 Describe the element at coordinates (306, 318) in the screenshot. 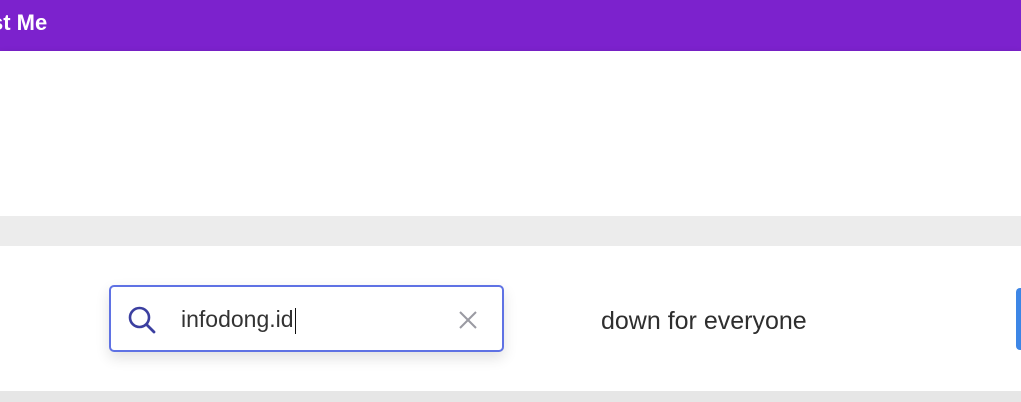

I see `domain-search-field: infodong.id` at that location.